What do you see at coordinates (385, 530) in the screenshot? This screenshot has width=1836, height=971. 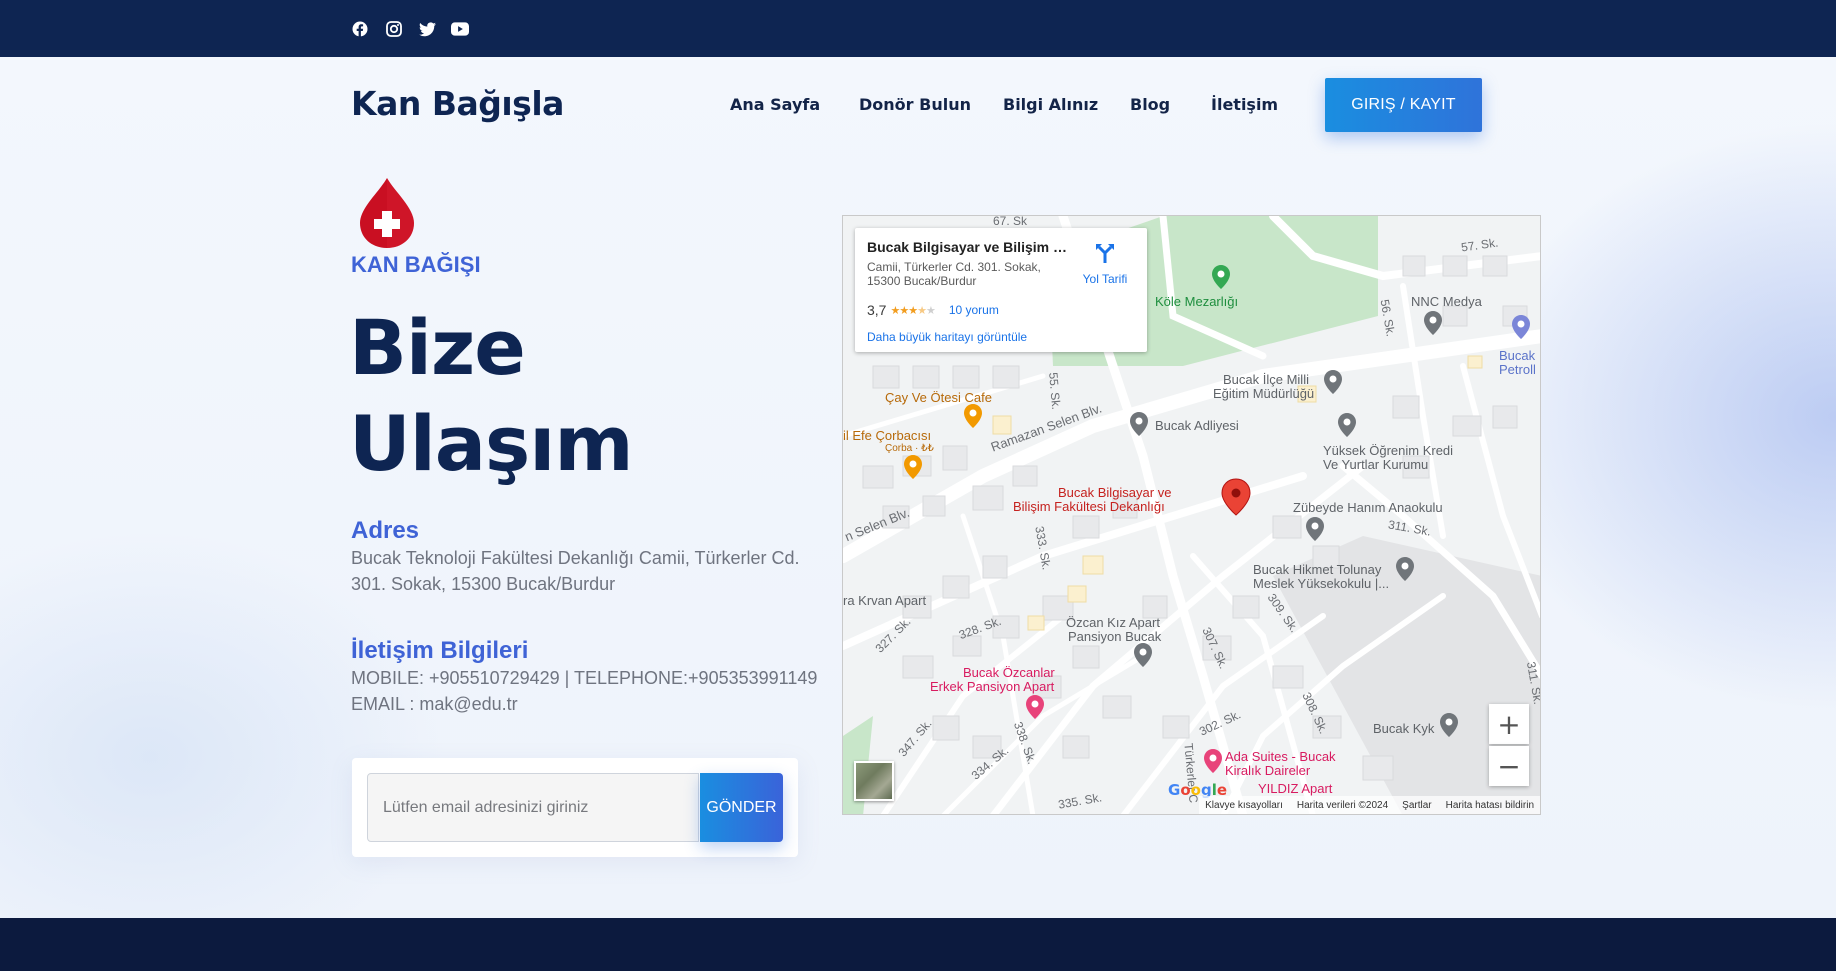 I see `address-heading: Adres` at bounding box center [385, 530].